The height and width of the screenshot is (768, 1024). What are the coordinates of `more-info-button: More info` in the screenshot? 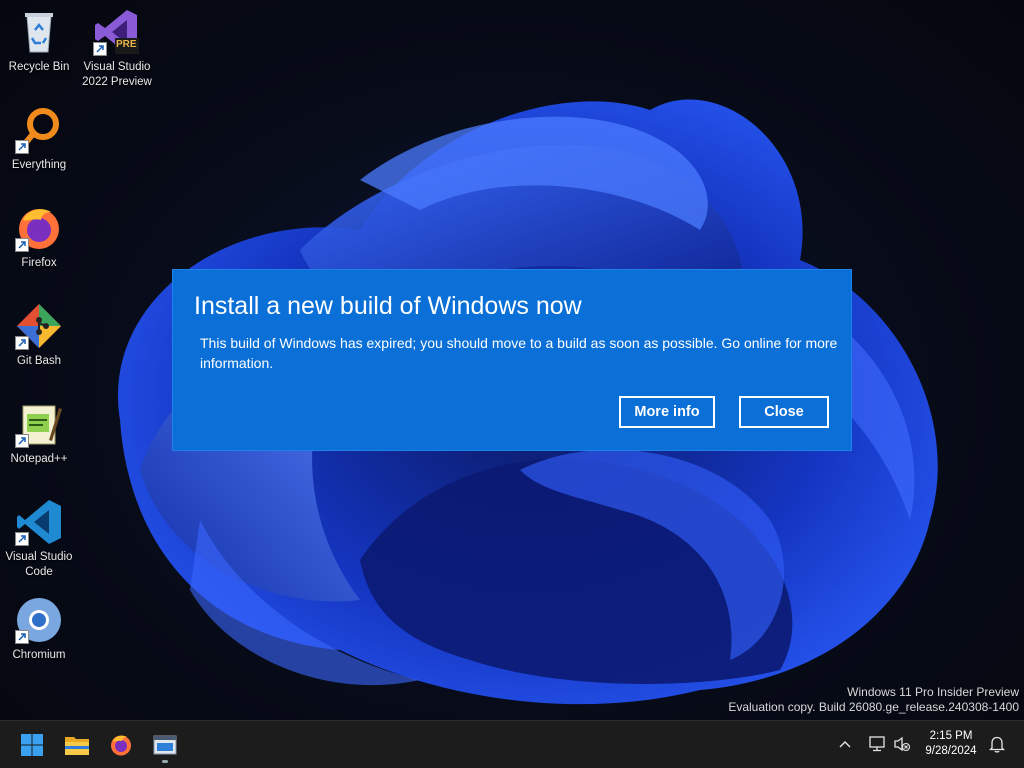 It's located at (667, 412).